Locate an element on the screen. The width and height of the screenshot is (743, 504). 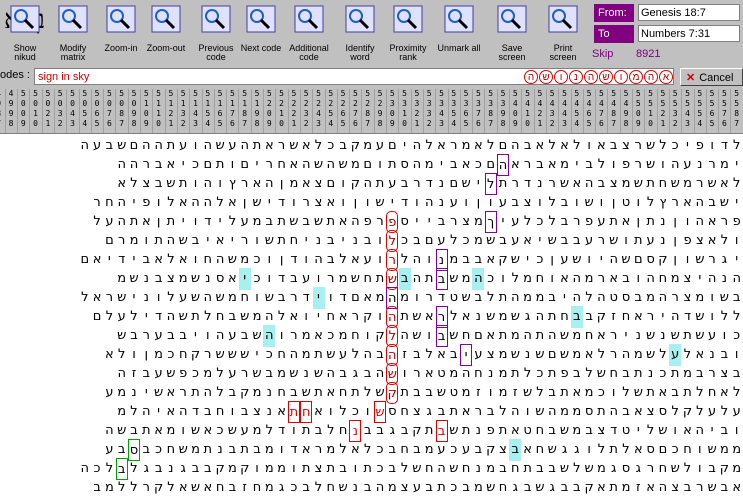
print-screen-button: Print screen is located at coordinates (563, 33).